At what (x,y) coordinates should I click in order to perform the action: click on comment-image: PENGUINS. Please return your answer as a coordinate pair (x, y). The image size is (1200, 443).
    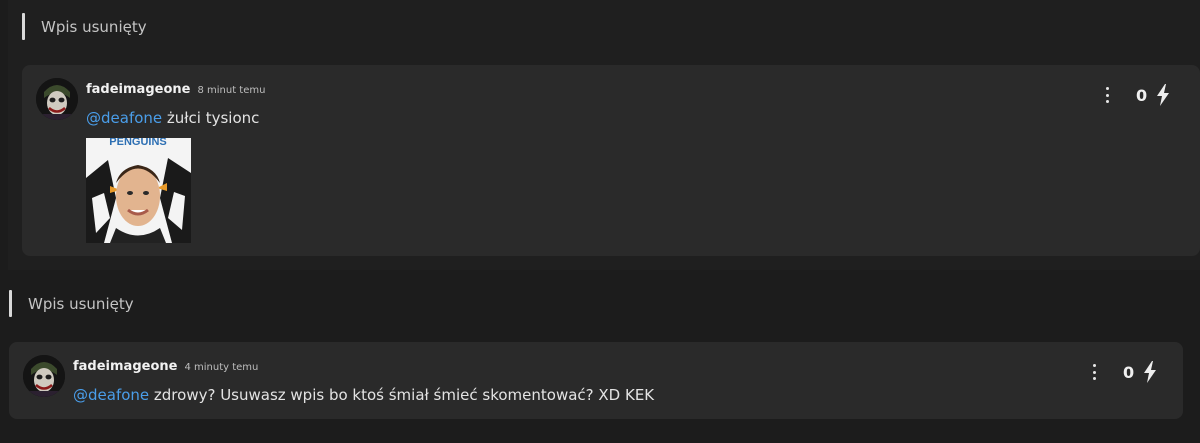
    Looking at the image, I should click on (138, 190).